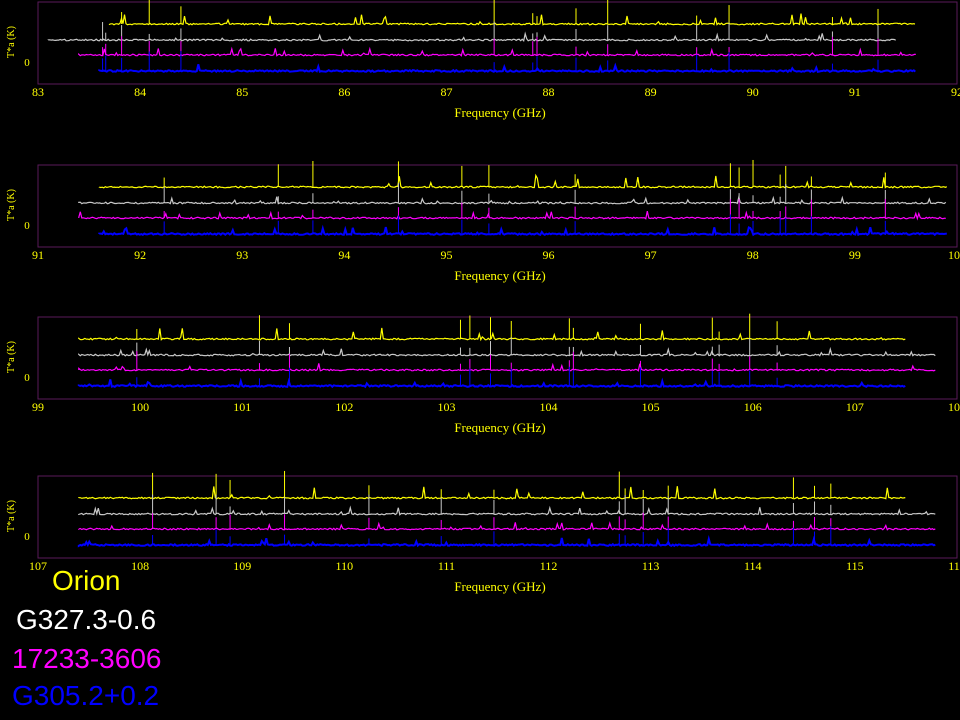  What do you see at coordinates (140, 92) in the screenshot?
I see `x-tick-label: 84` at bounding box center [140, 92].